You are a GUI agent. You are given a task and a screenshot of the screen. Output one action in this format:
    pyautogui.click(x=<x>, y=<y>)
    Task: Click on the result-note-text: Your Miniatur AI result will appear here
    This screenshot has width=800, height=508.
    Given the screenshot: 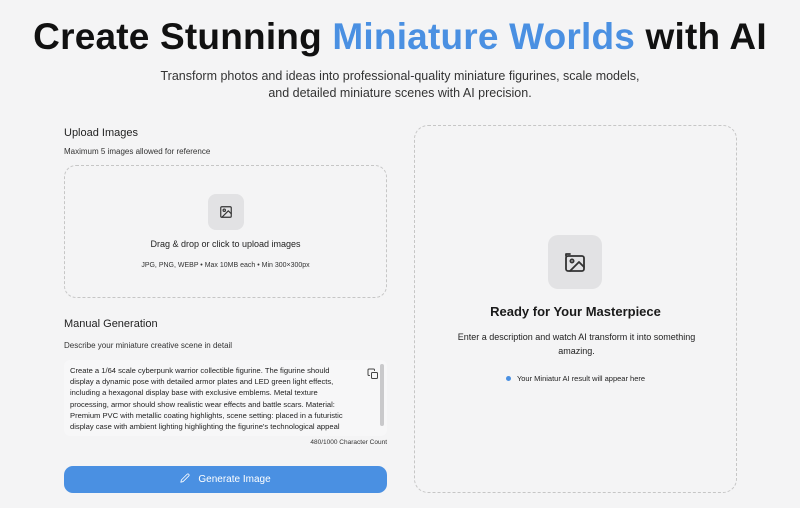 What is the action you would take?
    pyautogui.click(x=581, y=378)
    